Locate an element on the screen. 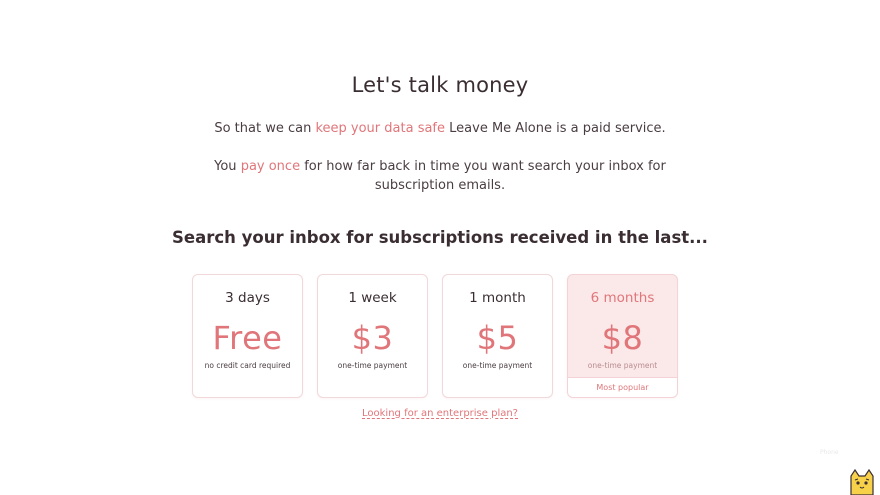  enterprise-link-text: Looking for an enterprise plan? is located at coordinates (440, 413).